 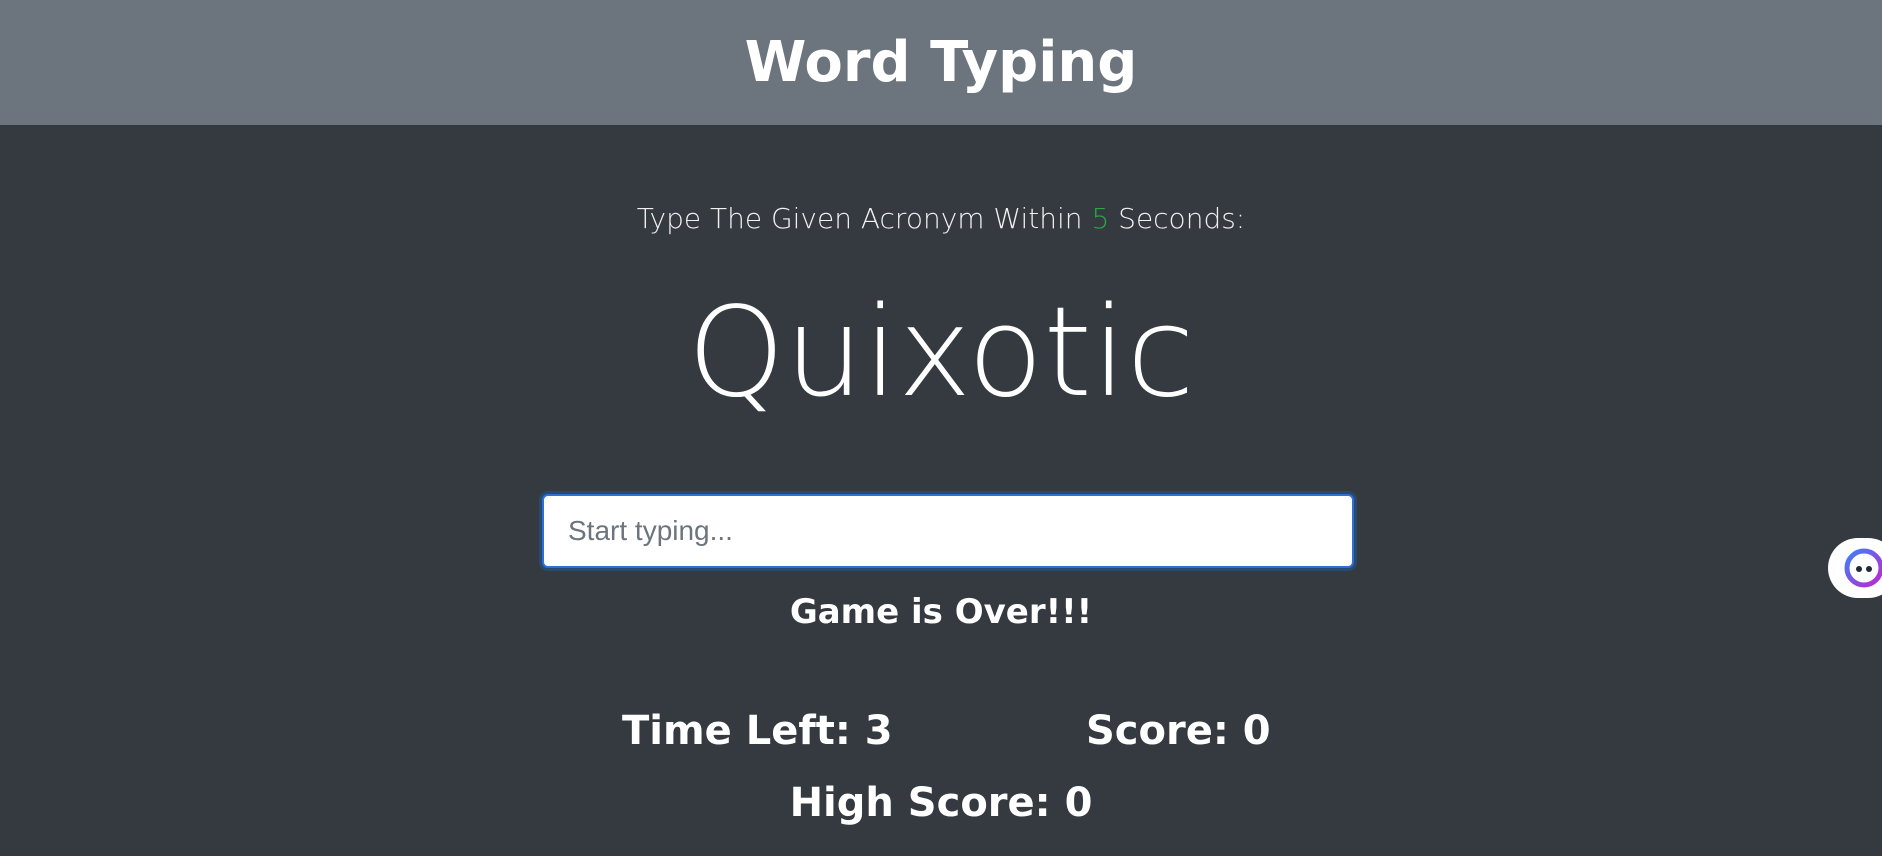 I want to click on instruction-text: Type The Given Acronym Within 5 Seconds:, so click(x=941, y=218).